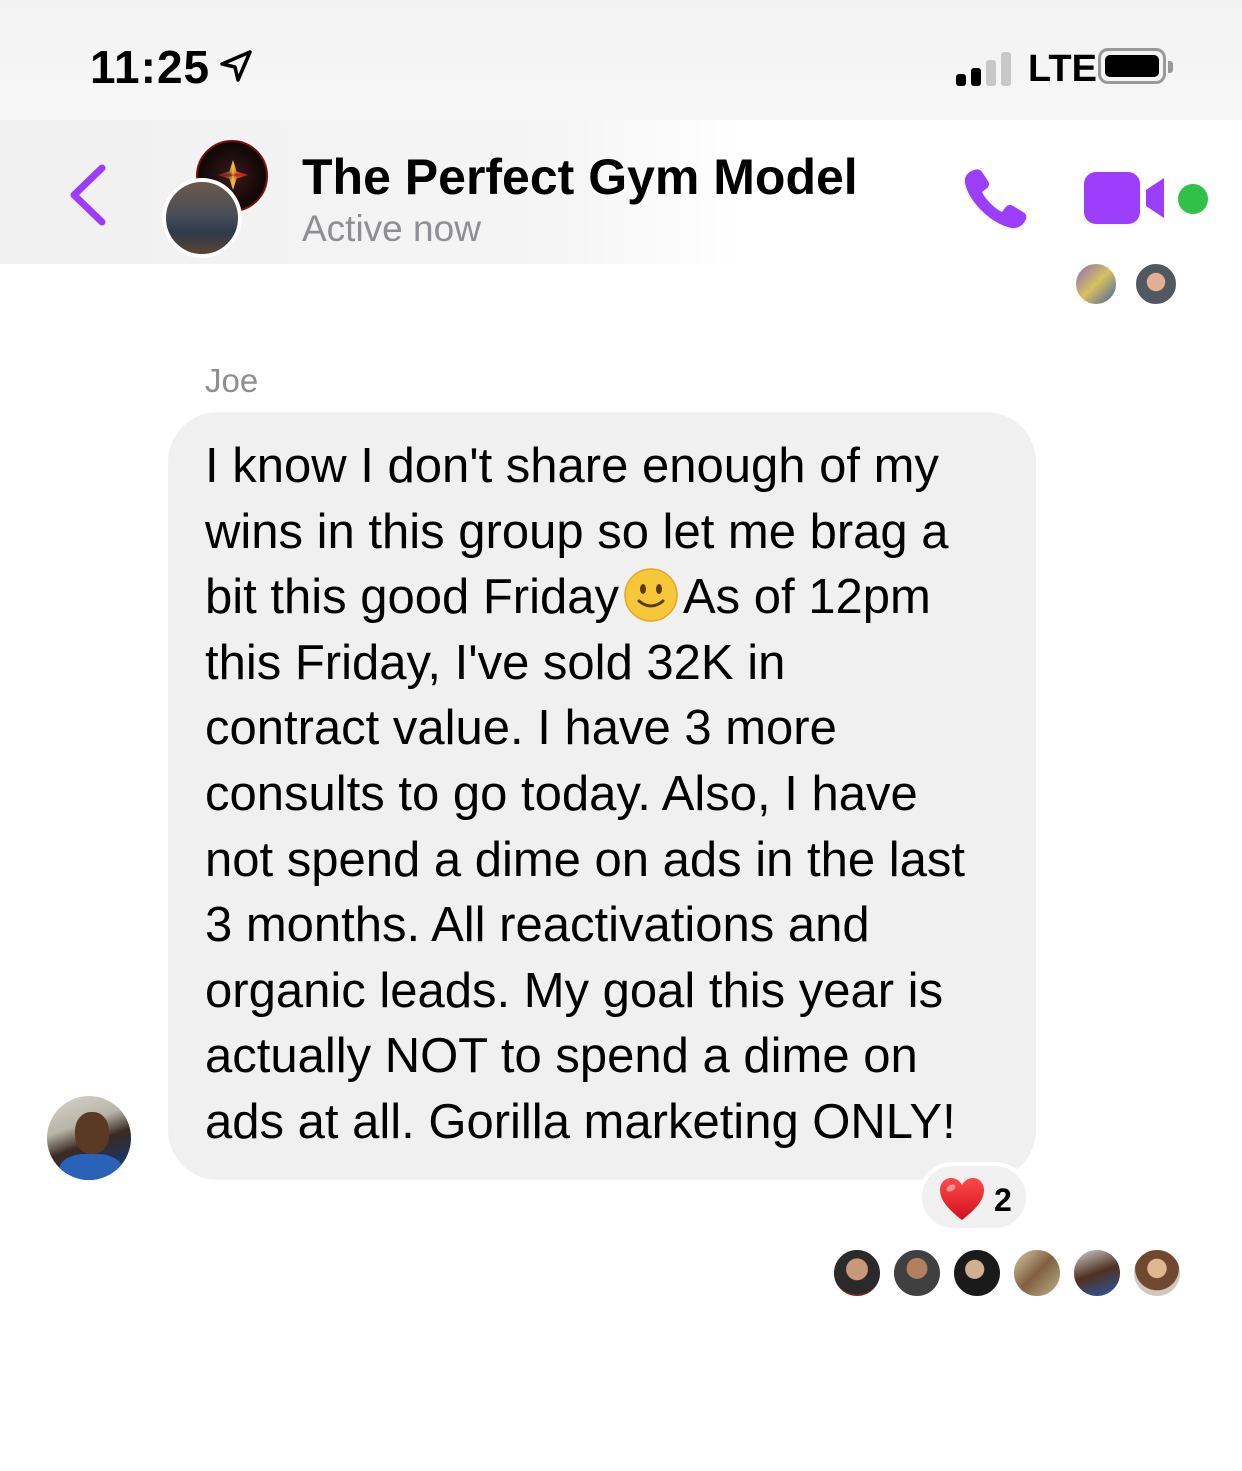 The height and width of the screenshot is (1471, 1242). I want to click on message-line: not spend a dime on ads in the last, so click(585, 859).